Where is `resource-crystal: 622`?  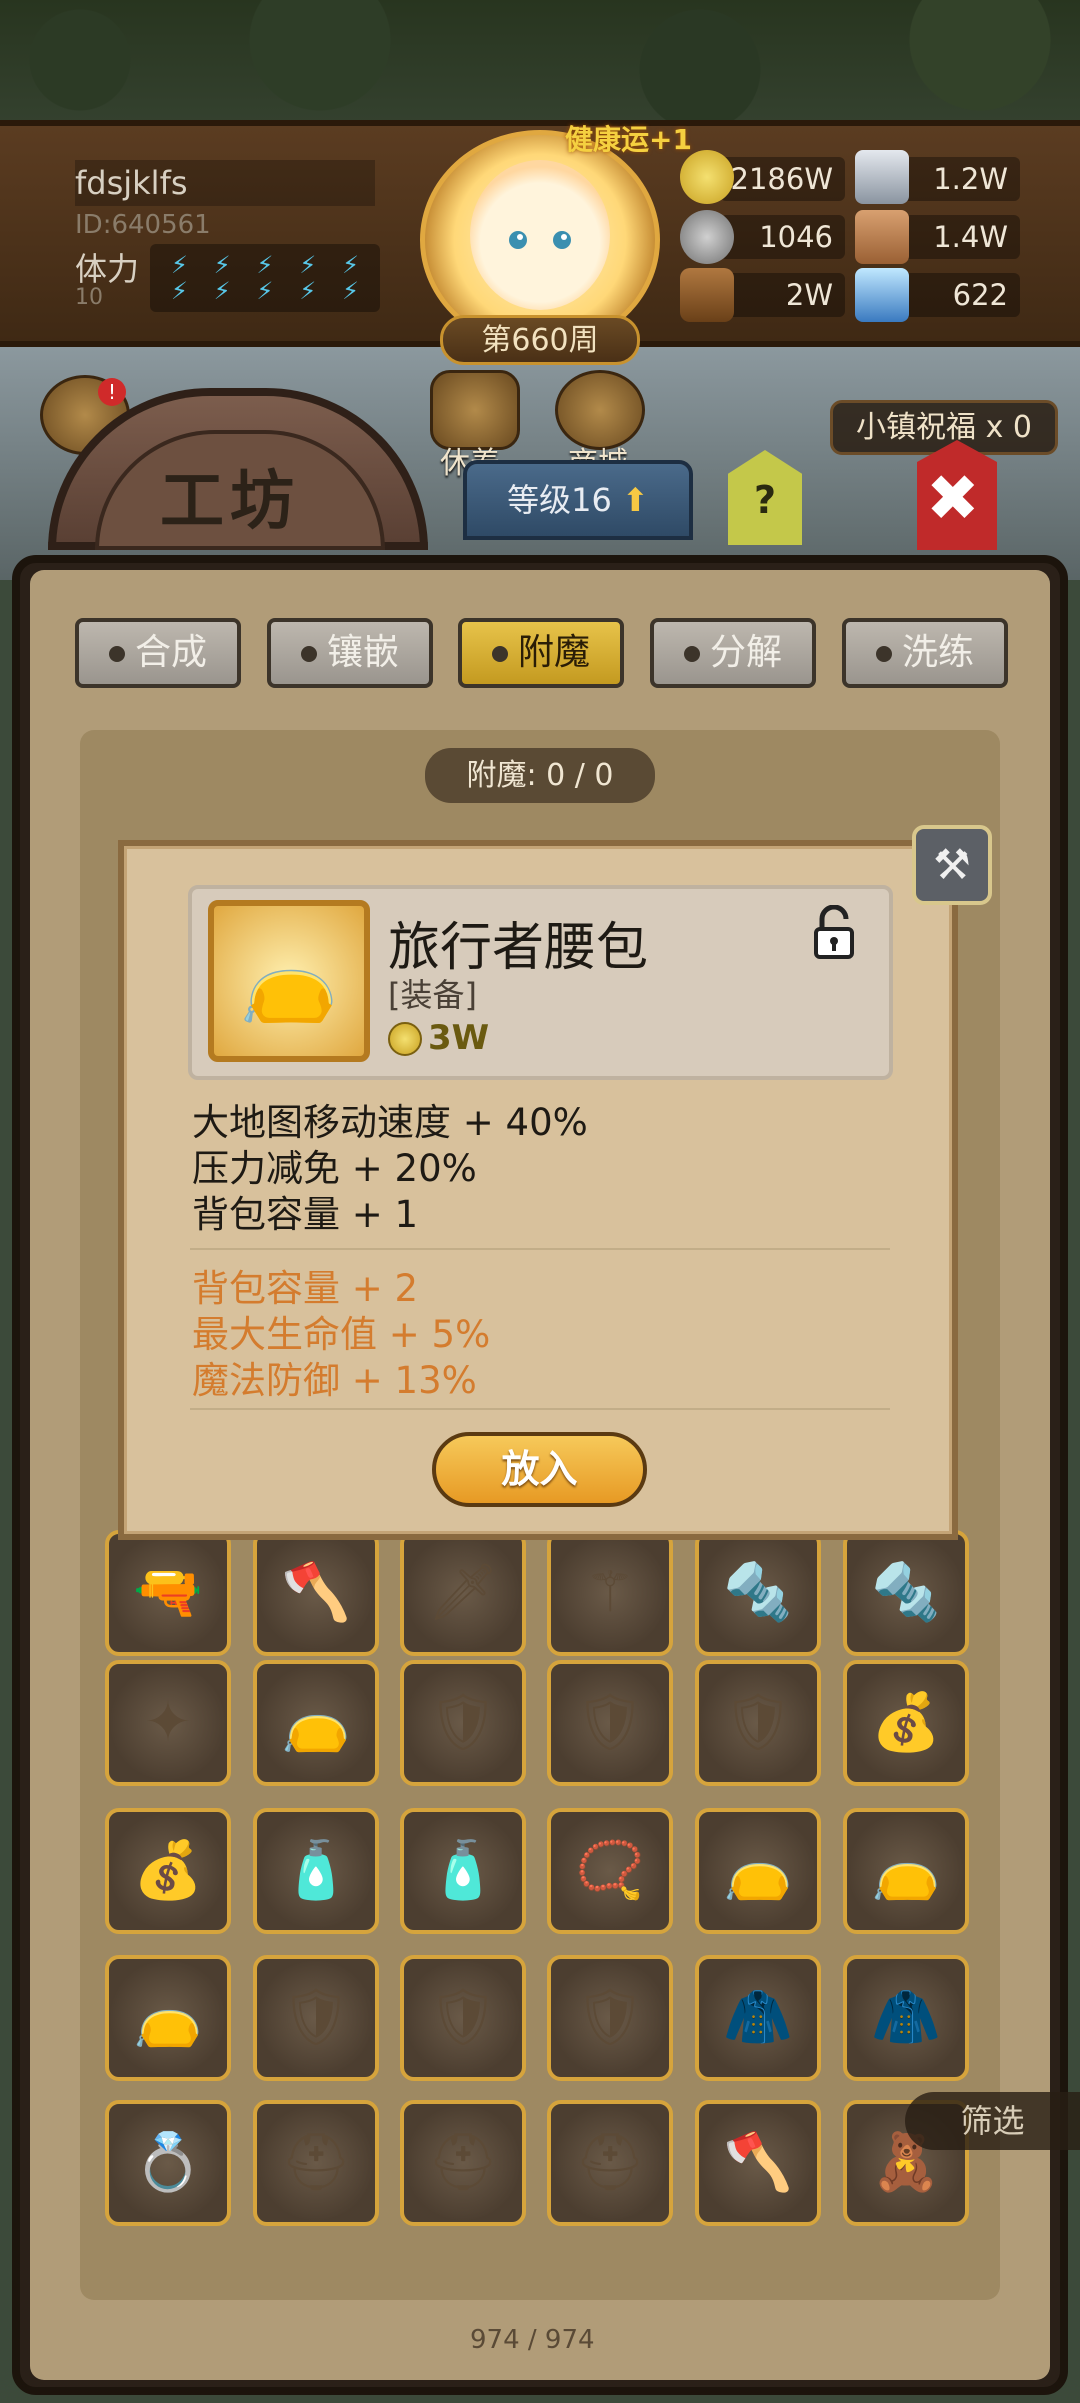 resource-crystal: 622 is located at coordinates (957, 295).